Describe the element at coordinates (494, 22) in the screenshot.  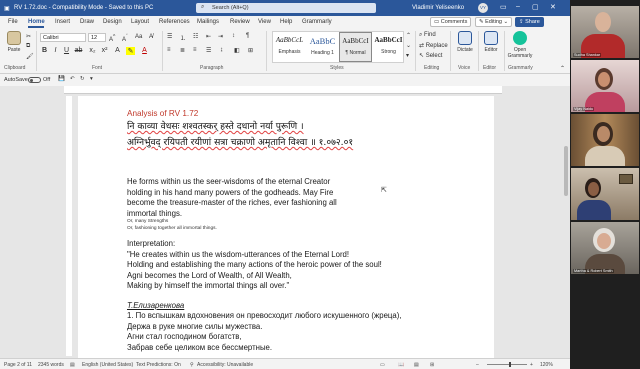
I see `editing-mode-button: ✎ Editing ⌄` at that location.